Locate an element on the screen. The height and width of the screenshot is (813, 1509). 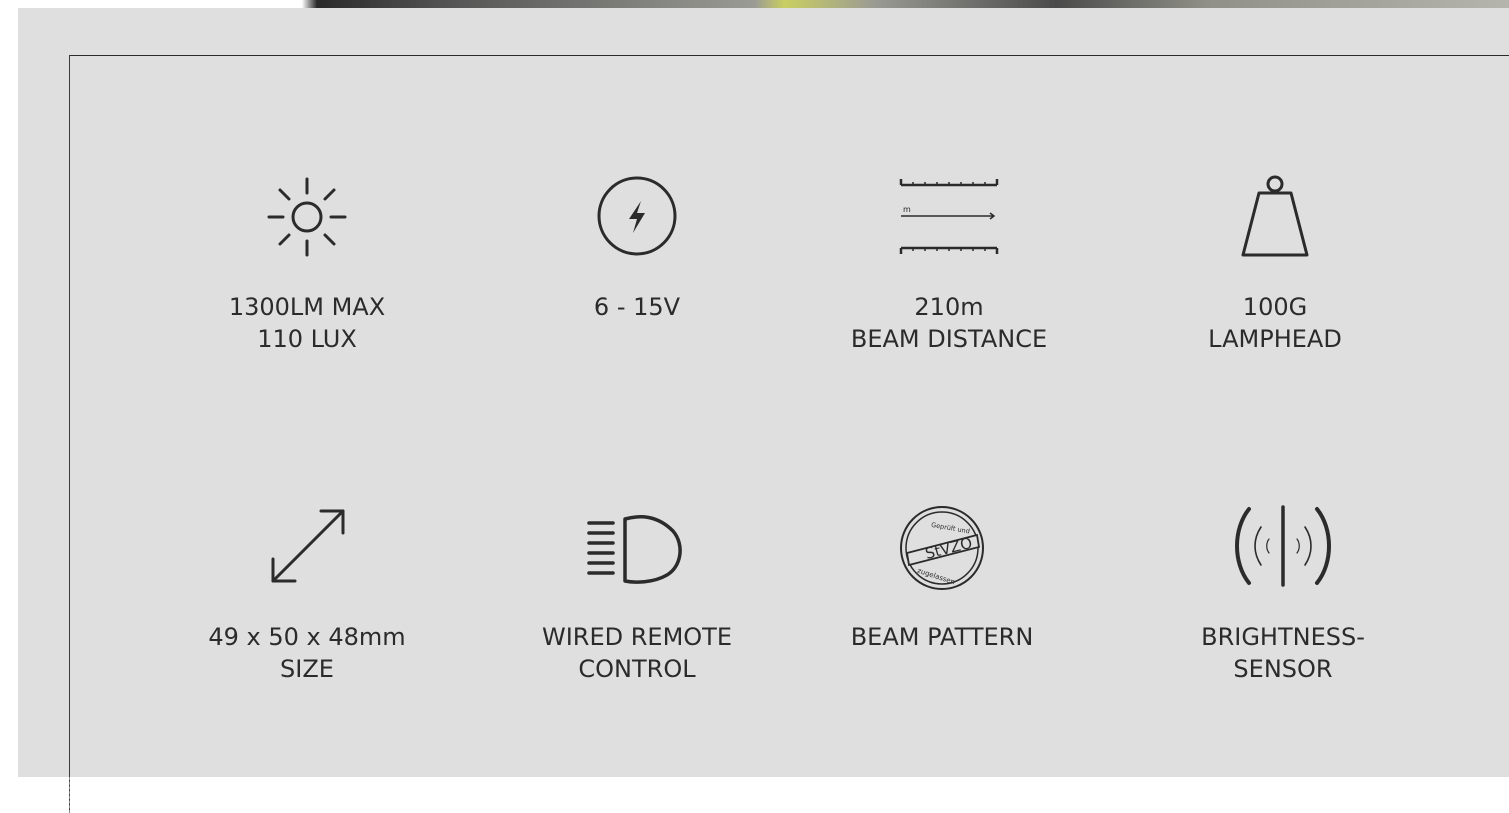
weight-icon is located at coordinates (1275, 220).